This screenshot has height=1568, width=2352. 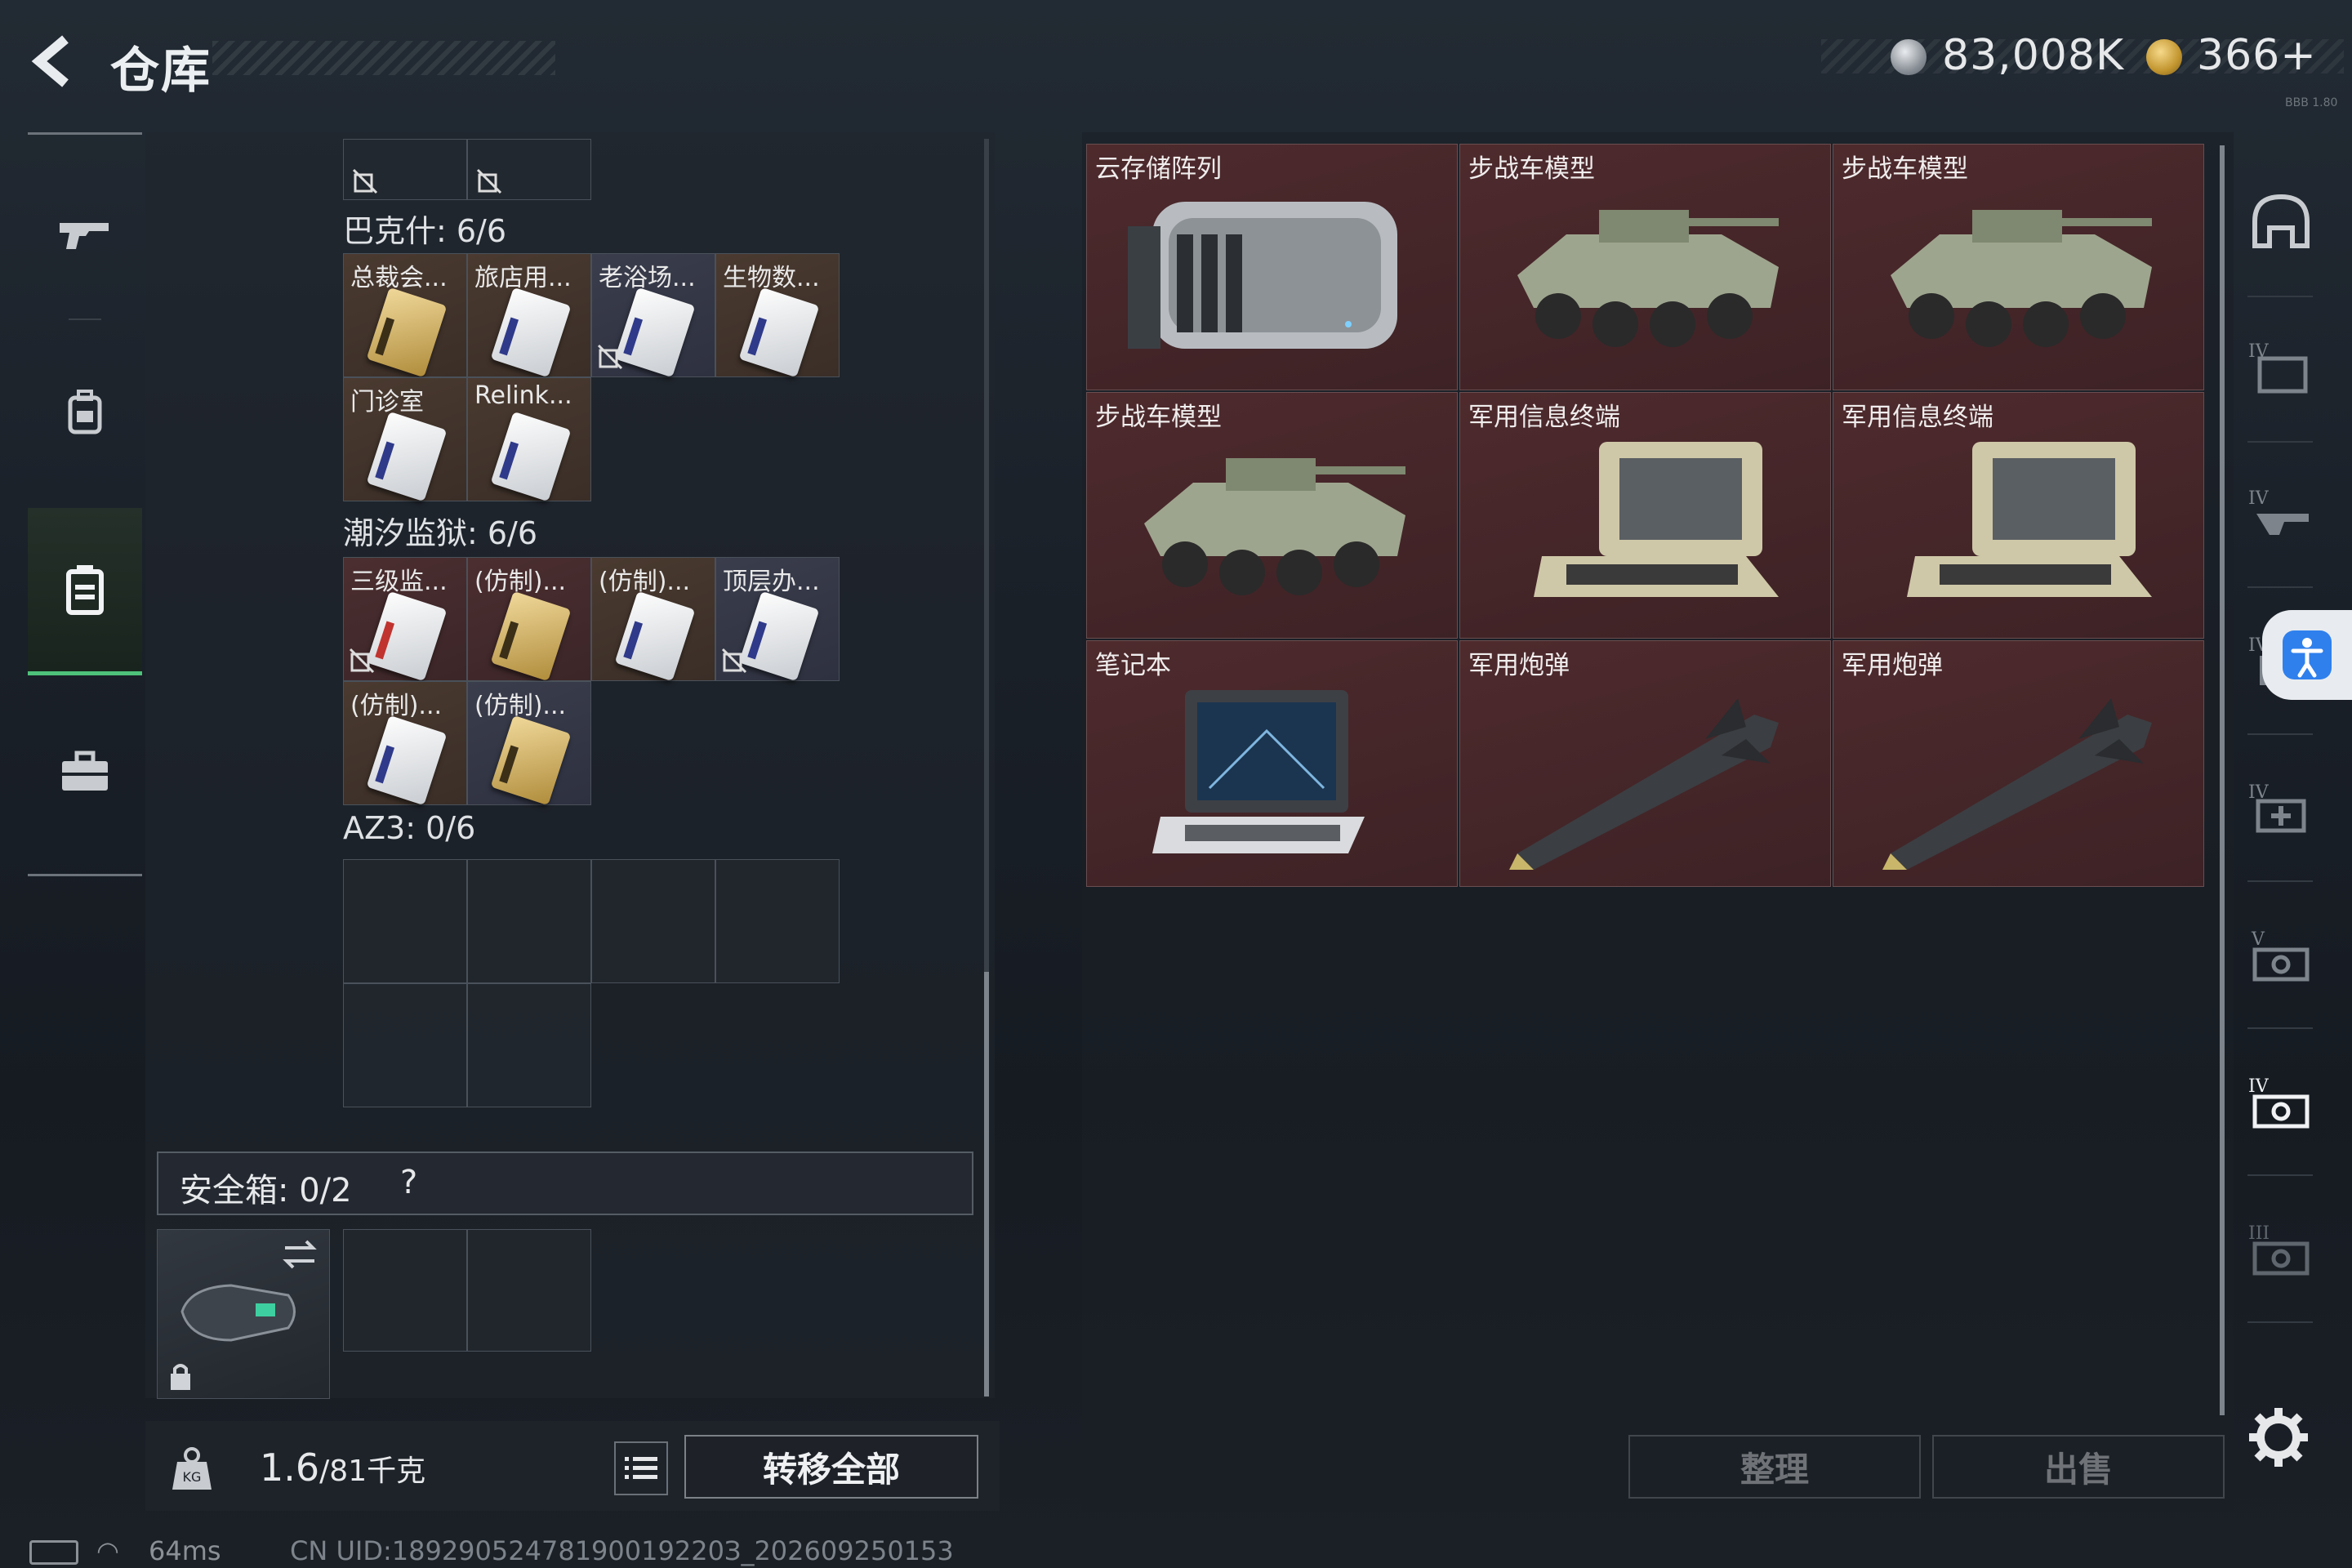 What do you see at coordinates (299, 1254) in the screenshot?
I see `swap-icon` at bounding box center [299, 1254].